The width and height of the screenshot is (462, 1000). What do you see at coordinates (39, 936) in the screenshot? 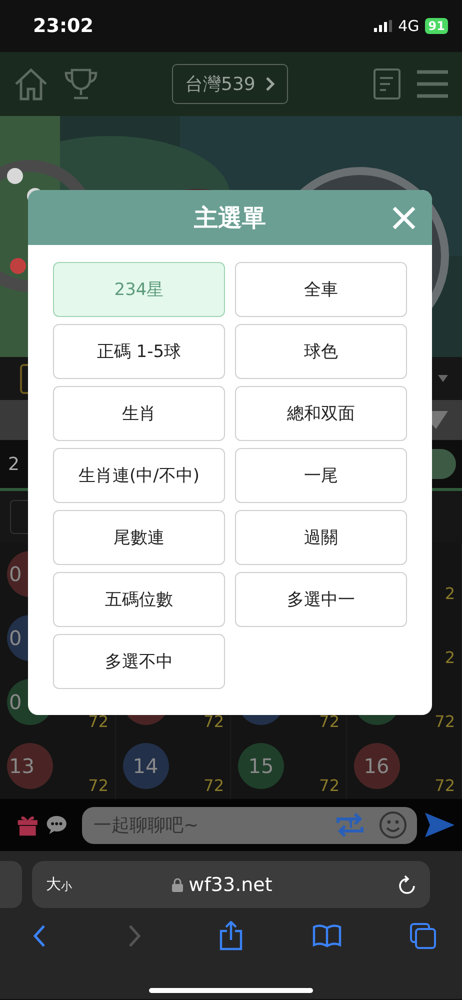
I see `back-icon` at bounding box center [39, 936].